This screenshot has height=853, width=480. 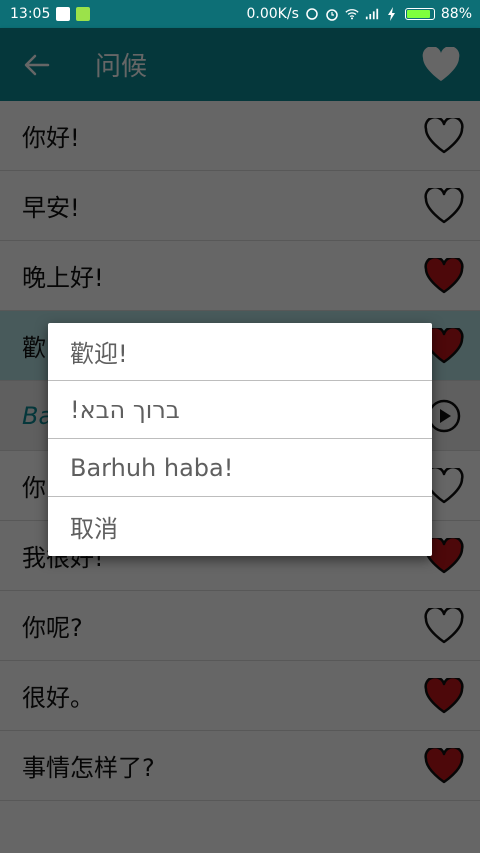 What do you see at coordinates (332, 14) in the screenshot?
I see `alarm-icon` at bounding box center [332, 14].